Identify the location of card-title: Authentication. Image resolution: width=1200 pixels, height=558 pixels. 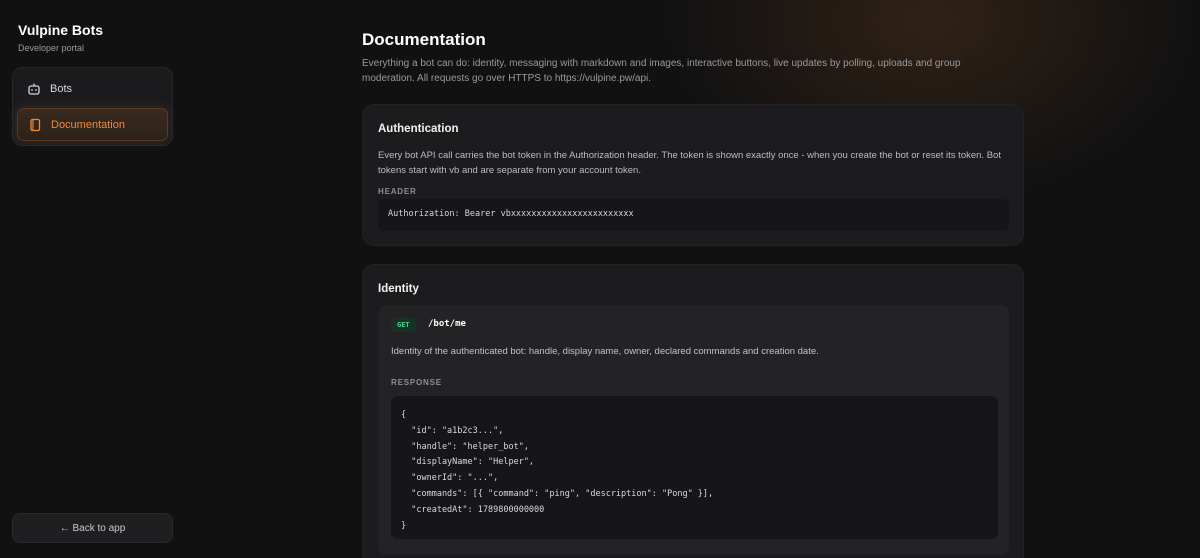
(418, 129).